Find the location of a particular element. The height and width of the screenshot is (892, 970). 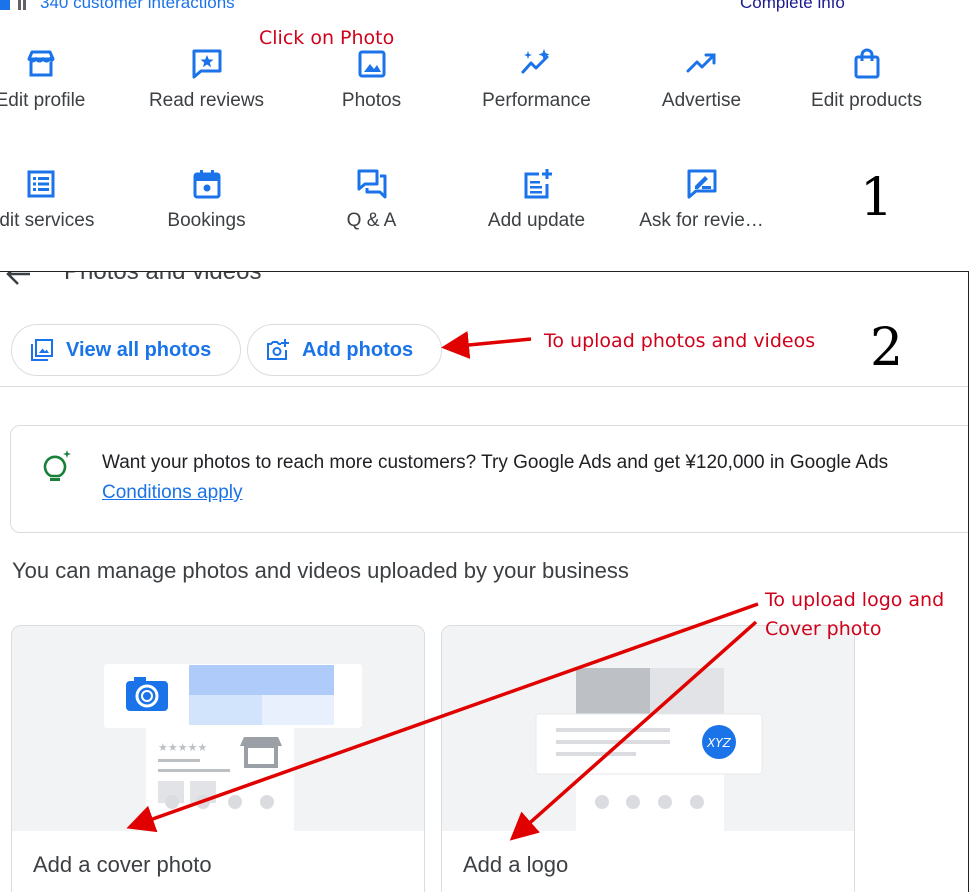

action-label: Read reviews is located at coordinates (206, 100).